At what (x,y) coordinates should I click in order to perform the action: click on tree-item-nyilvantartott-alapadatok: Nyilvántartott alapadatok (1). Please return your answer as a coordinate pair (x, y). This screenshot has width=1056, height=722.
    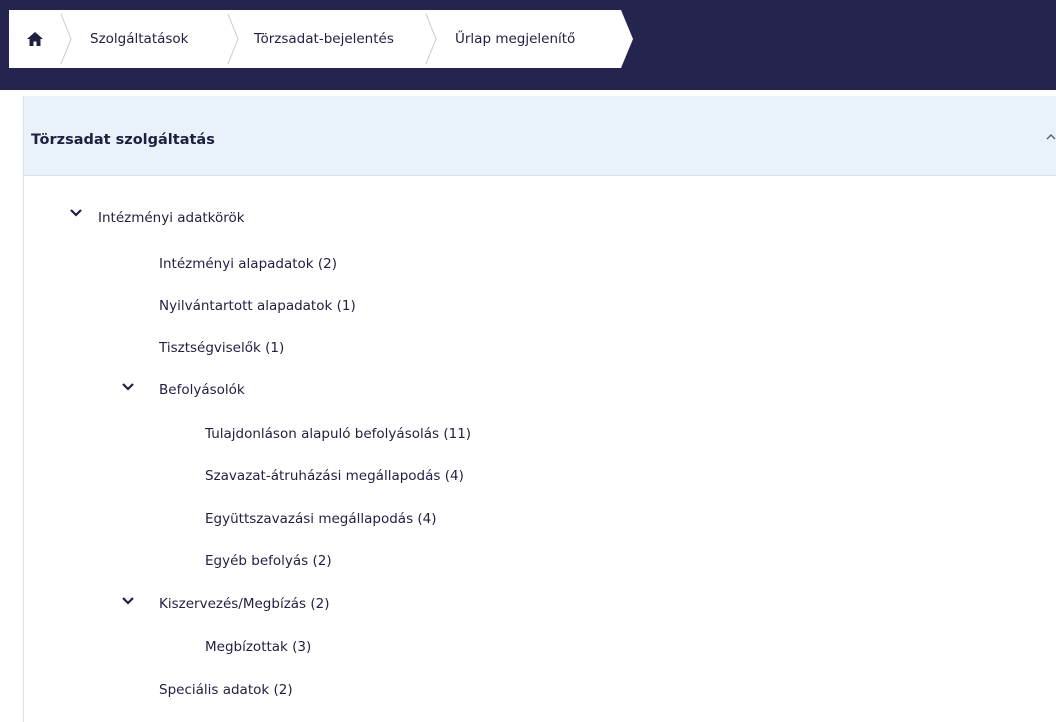
    Looking at the image, I should click on (257, 306).